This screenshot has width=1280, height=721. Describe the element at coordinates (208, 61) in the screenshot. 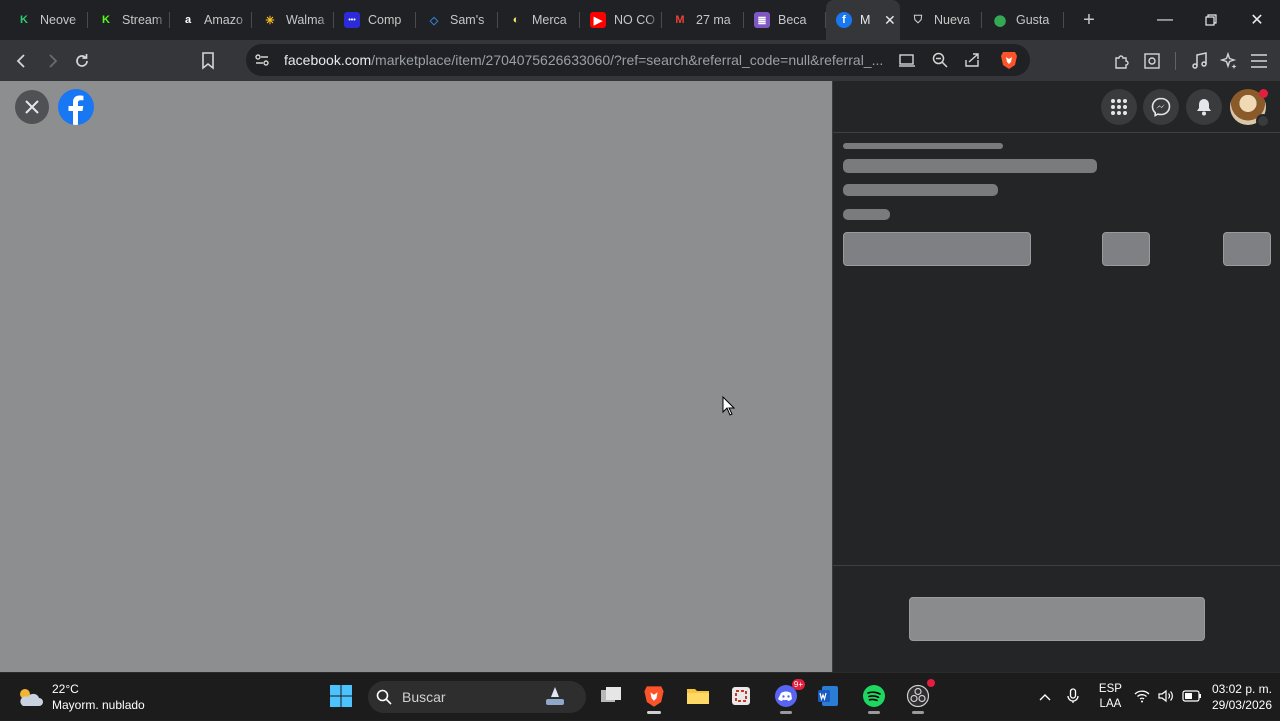

I see `bookmark-icon` at that location.